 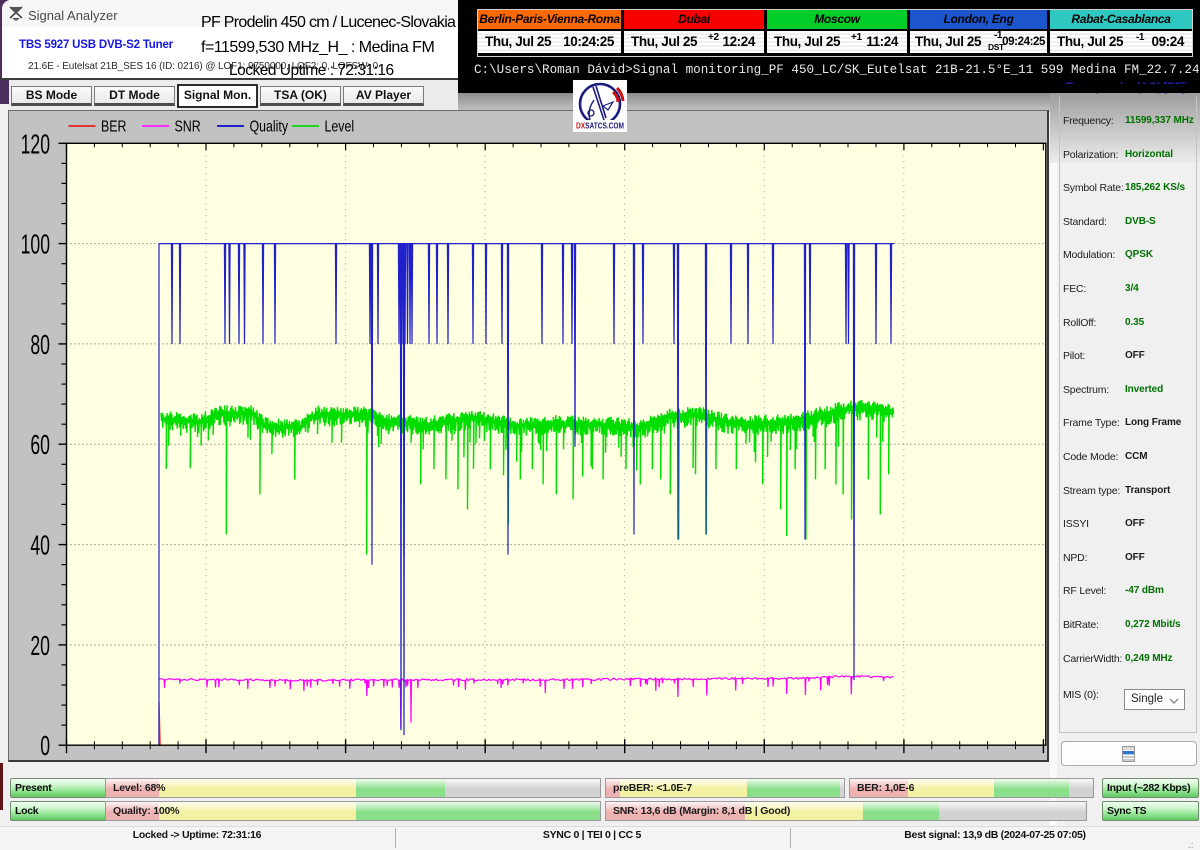 I want to click on svg-text: 0, so click(x=45, y=745).